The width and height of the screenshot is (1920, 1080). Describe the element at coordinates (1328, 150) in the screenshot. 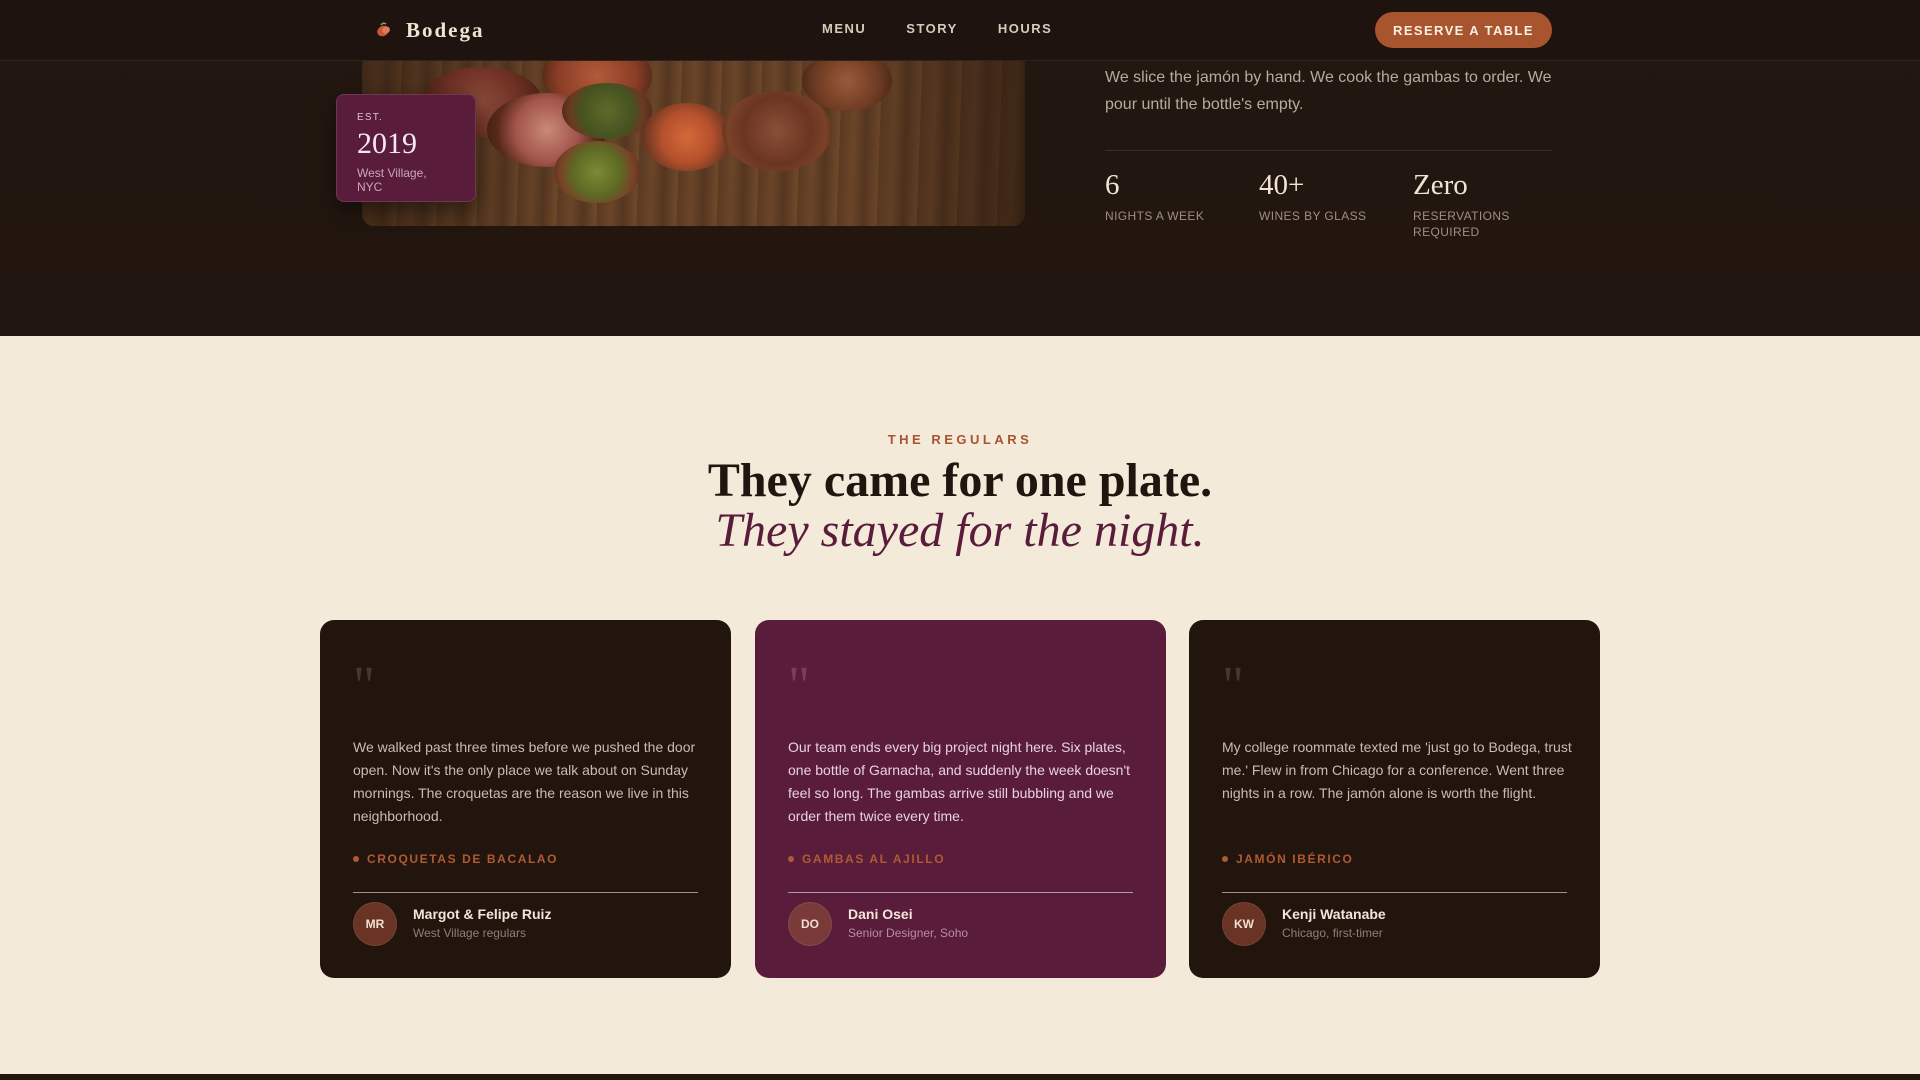

I see `hero-divider` at that location.